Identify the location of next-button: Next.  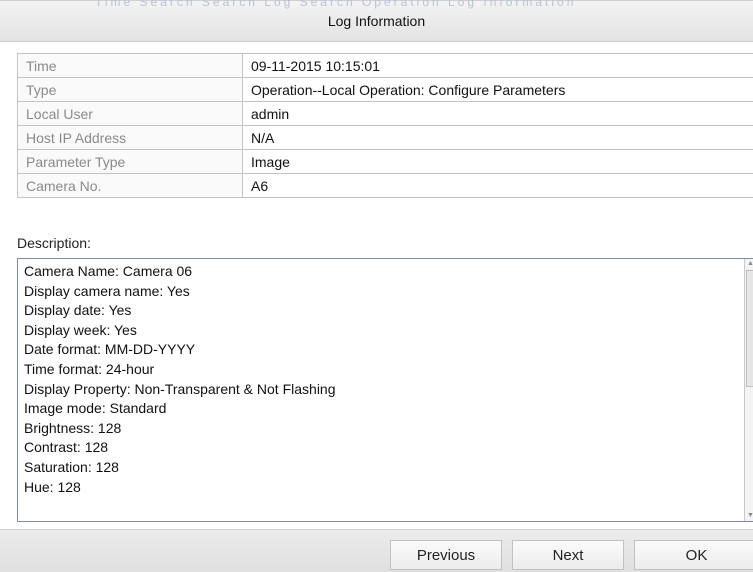
(568, 555).